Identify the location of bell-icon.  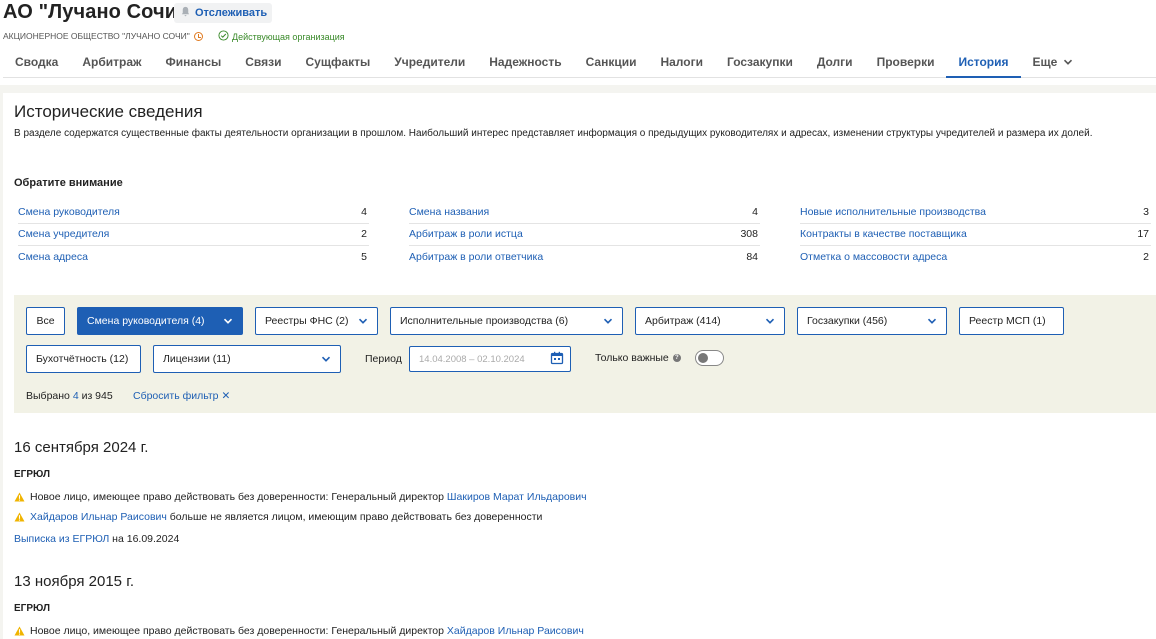
(185, 13).